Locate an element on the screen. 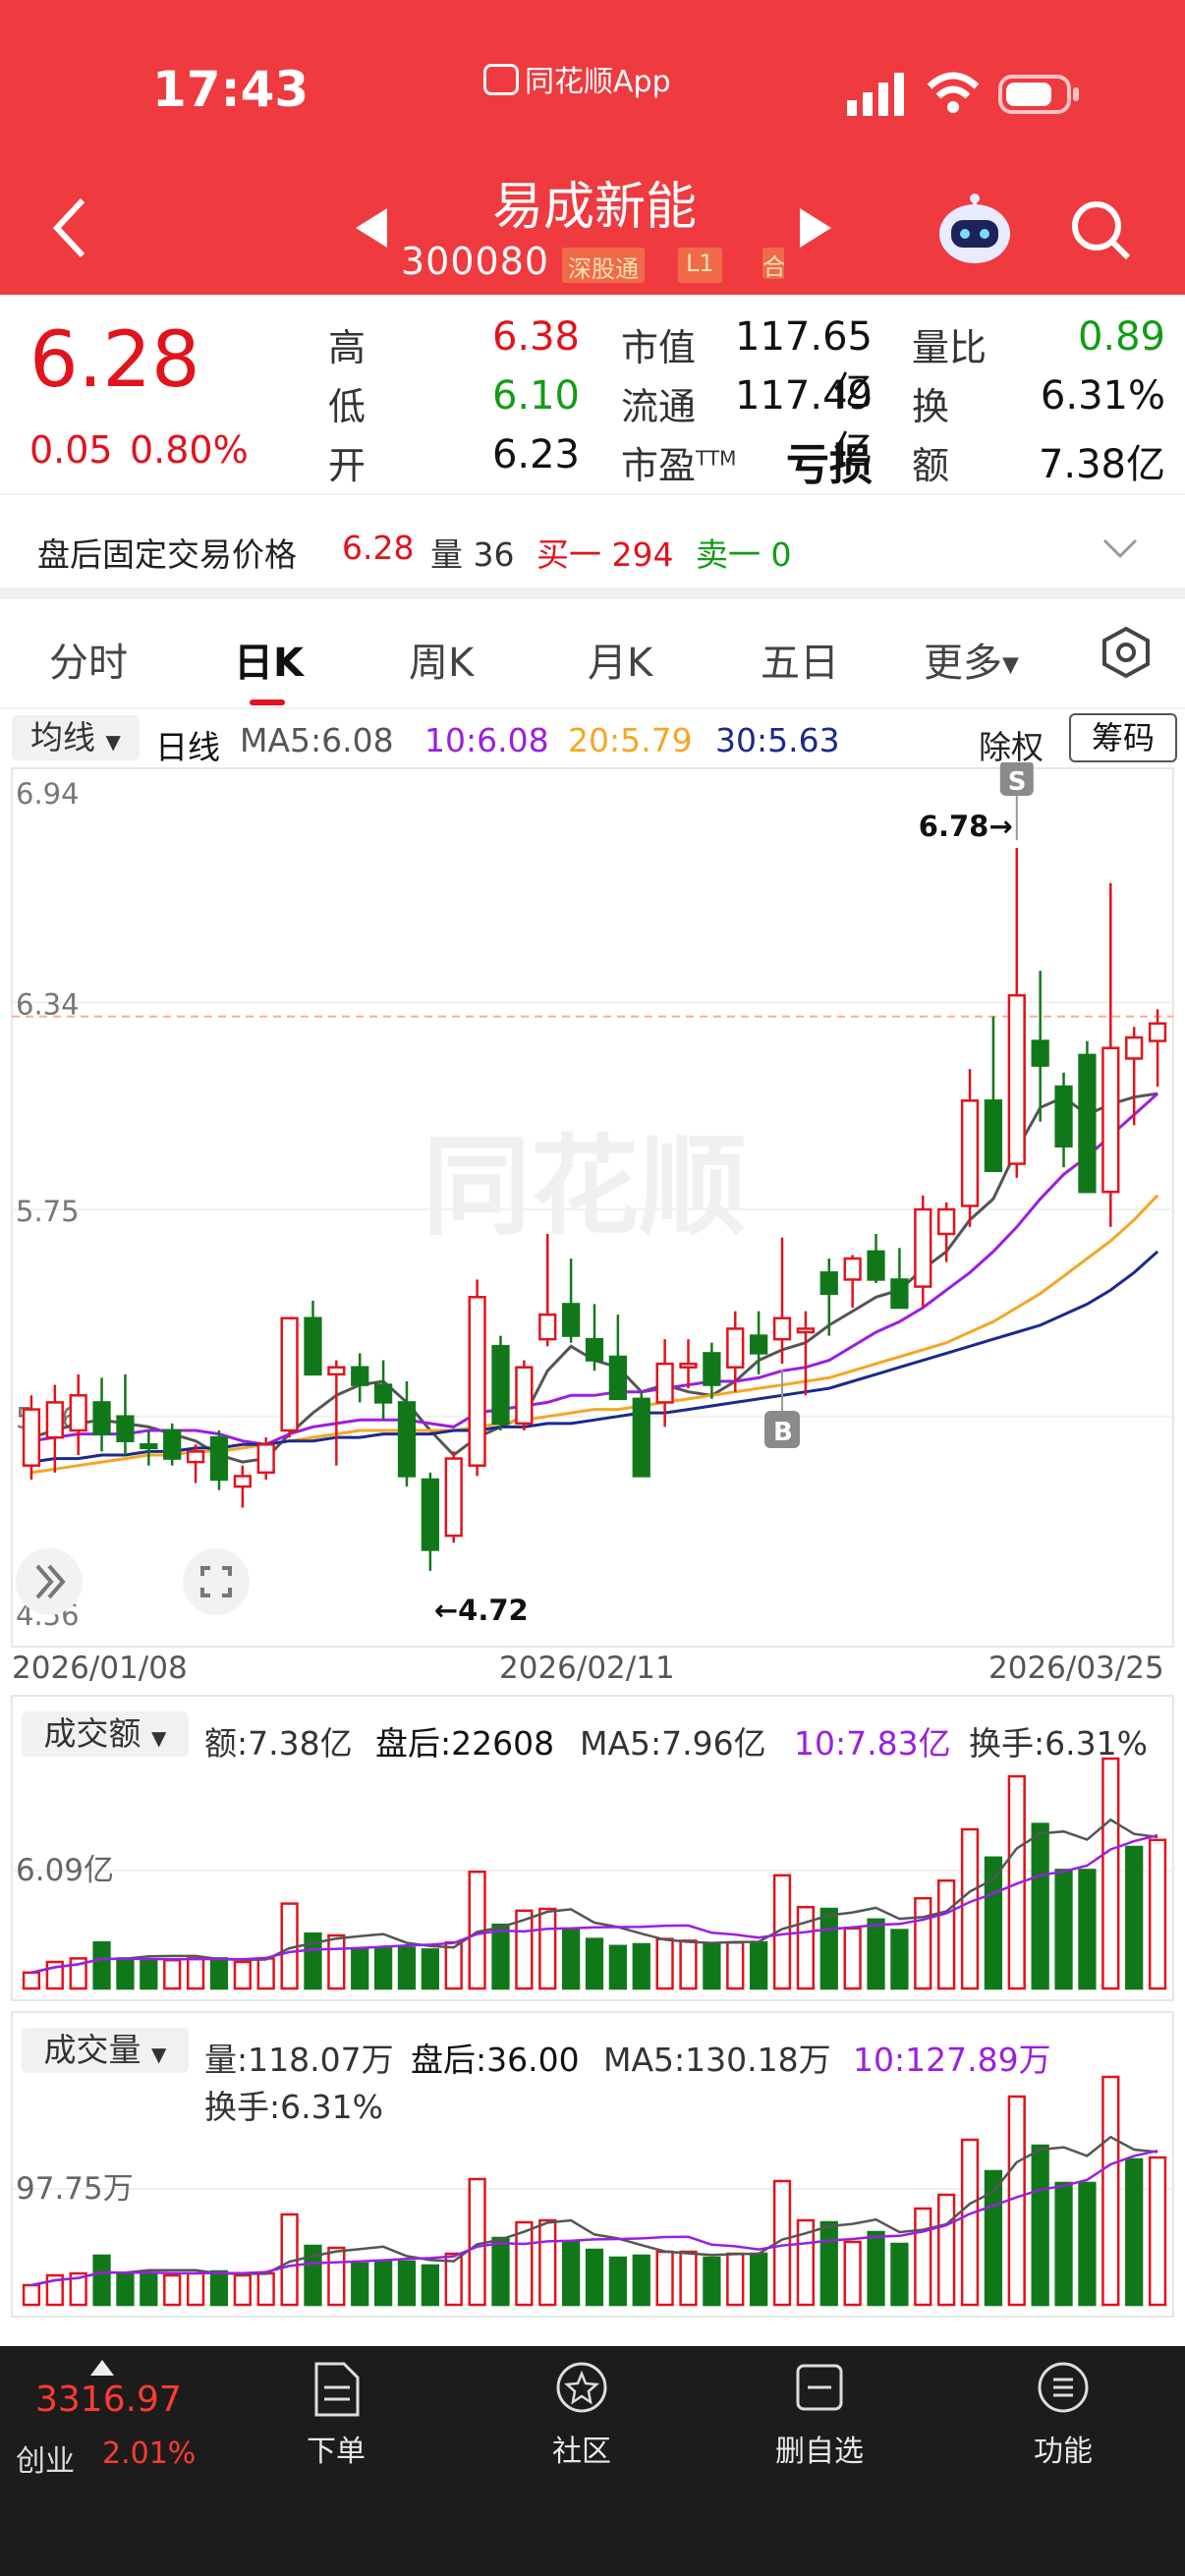 The width and height of the screenshot is (1185, 2576). tab-five-day: 五日 is located at coordinates (800, 659).